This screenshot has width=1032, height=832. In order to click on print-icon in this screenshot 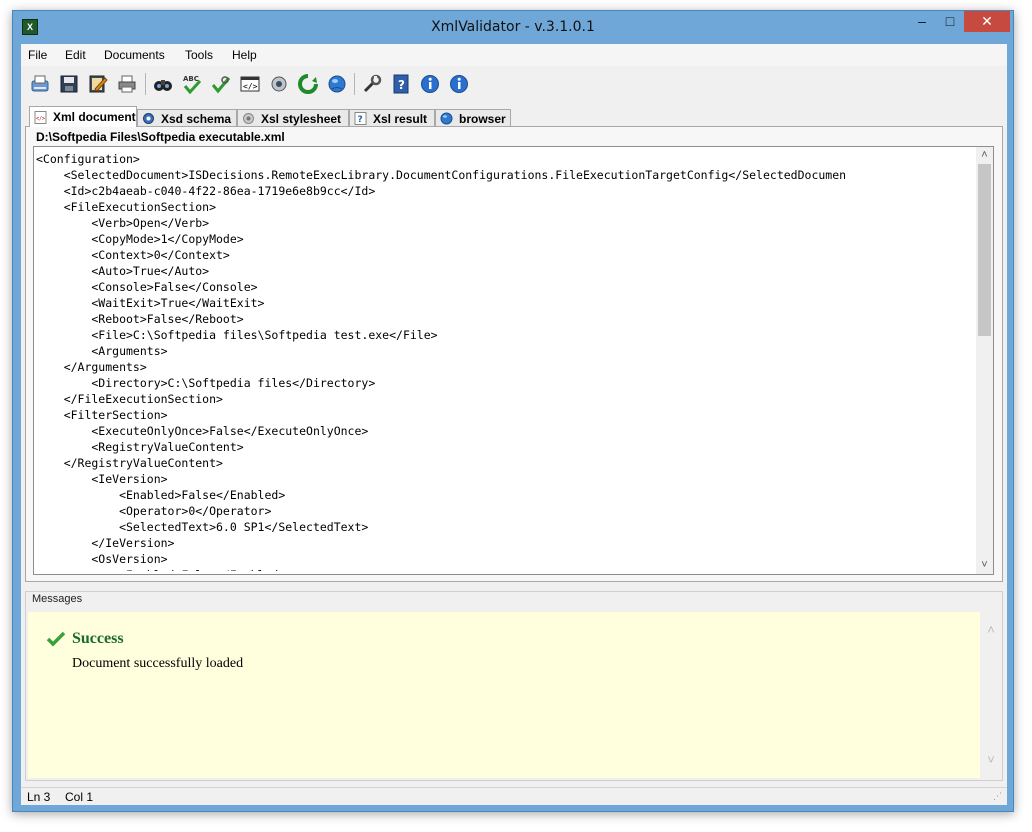, I will do `click(127, 84)`.